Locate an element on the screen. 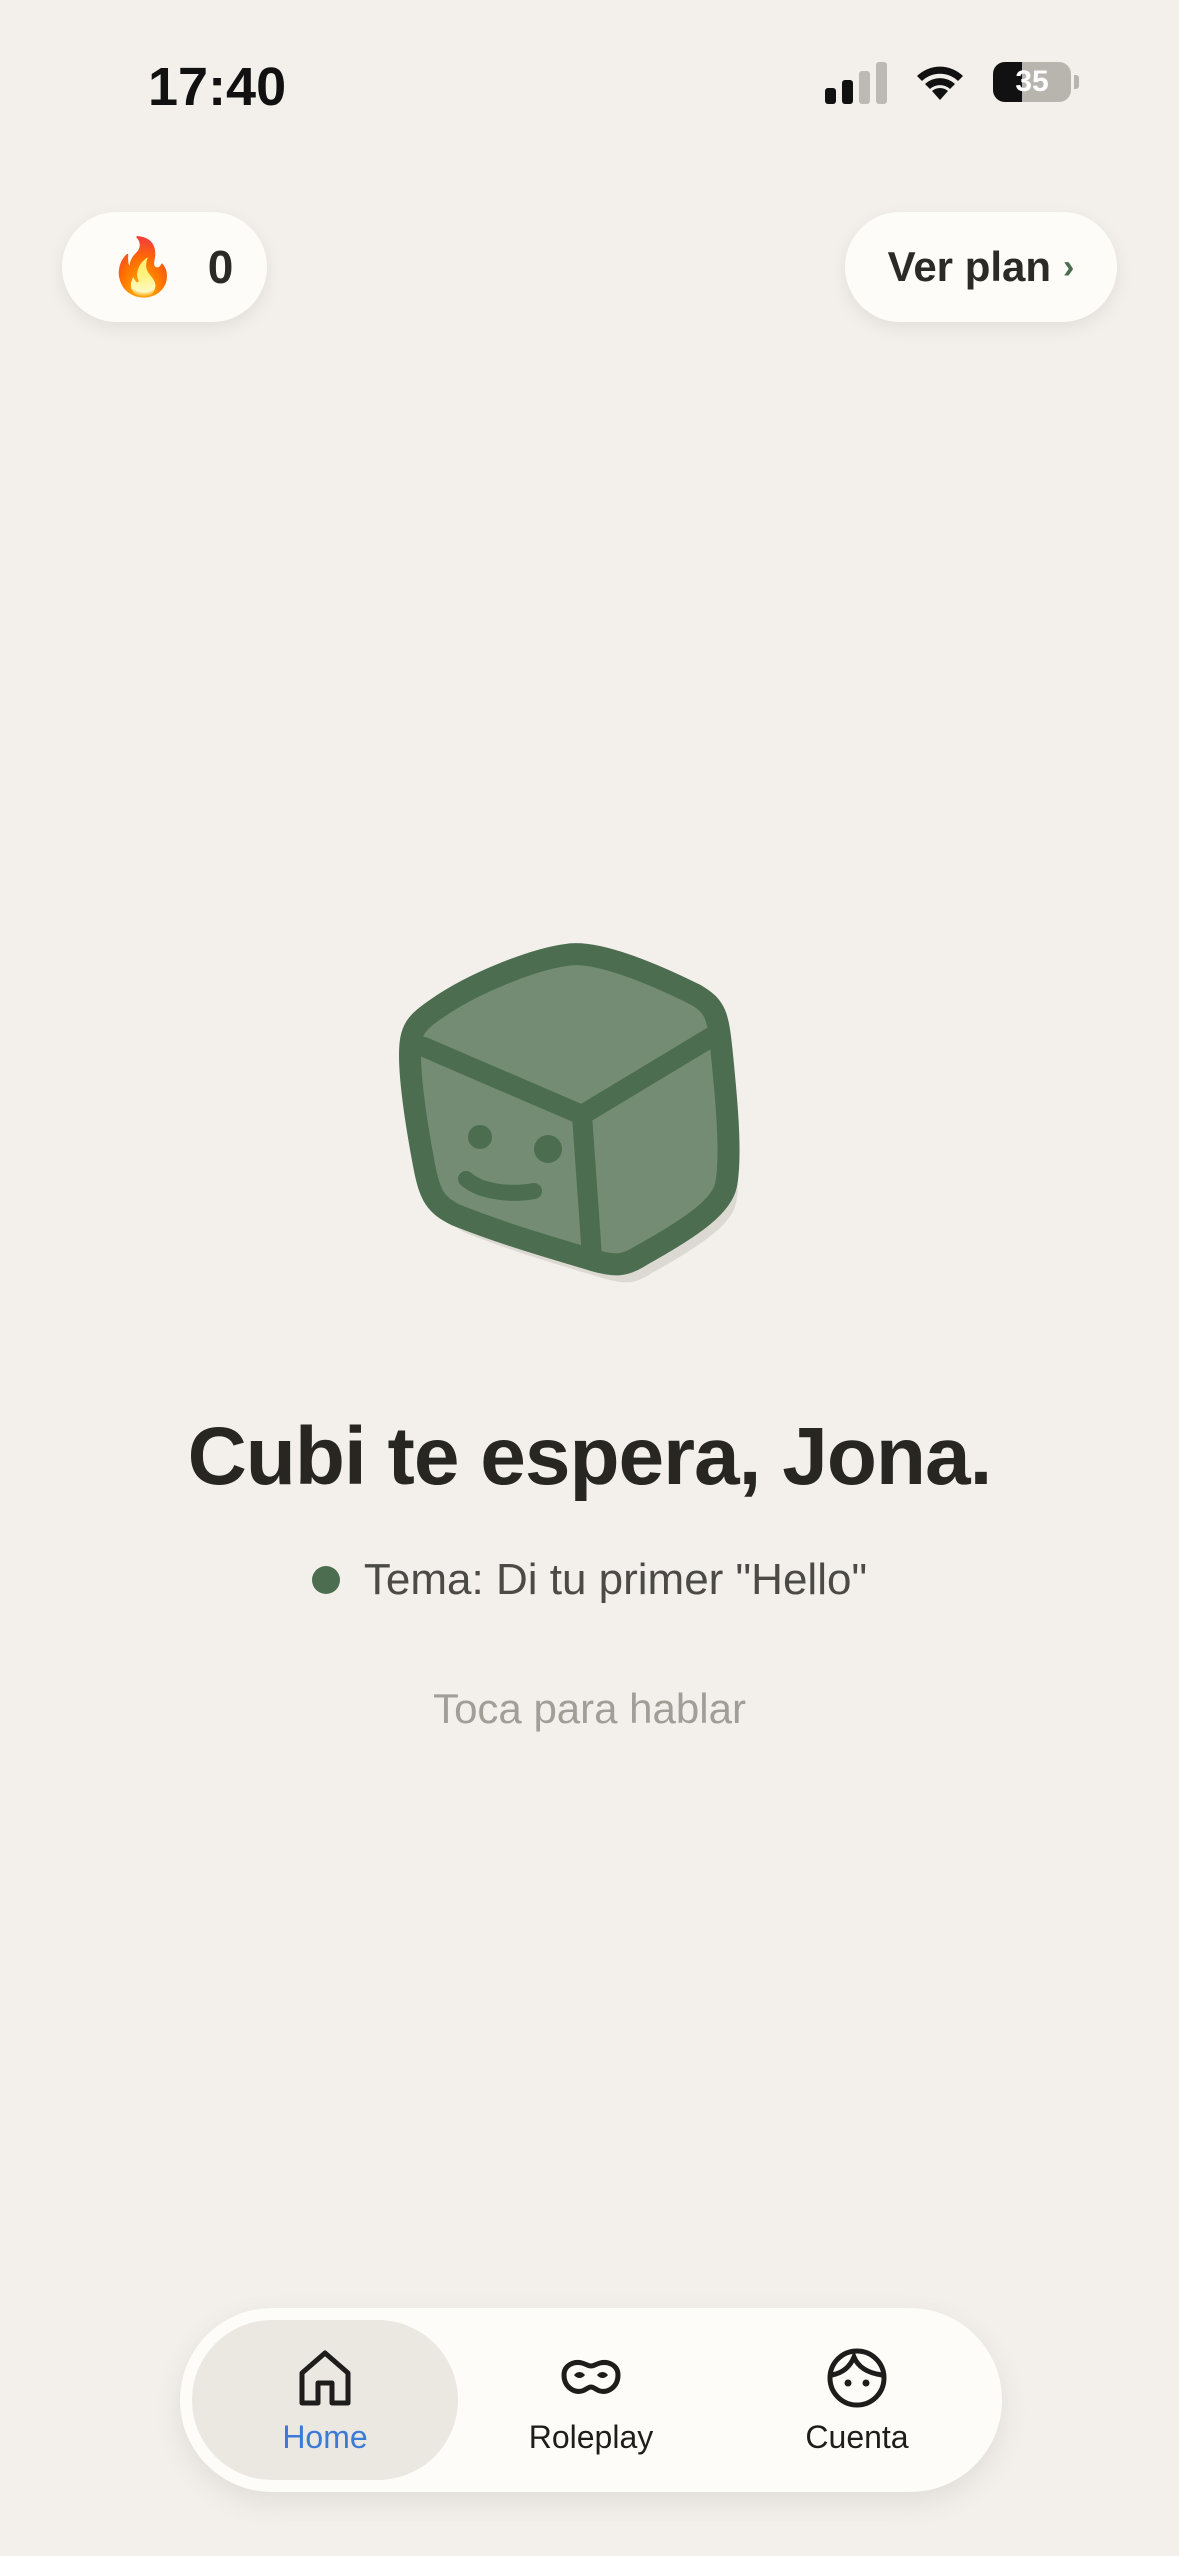 Image resolution: width=1179 pixels, height=2556 pixels. tab-home: Home is located at coordinates (325, 2400).